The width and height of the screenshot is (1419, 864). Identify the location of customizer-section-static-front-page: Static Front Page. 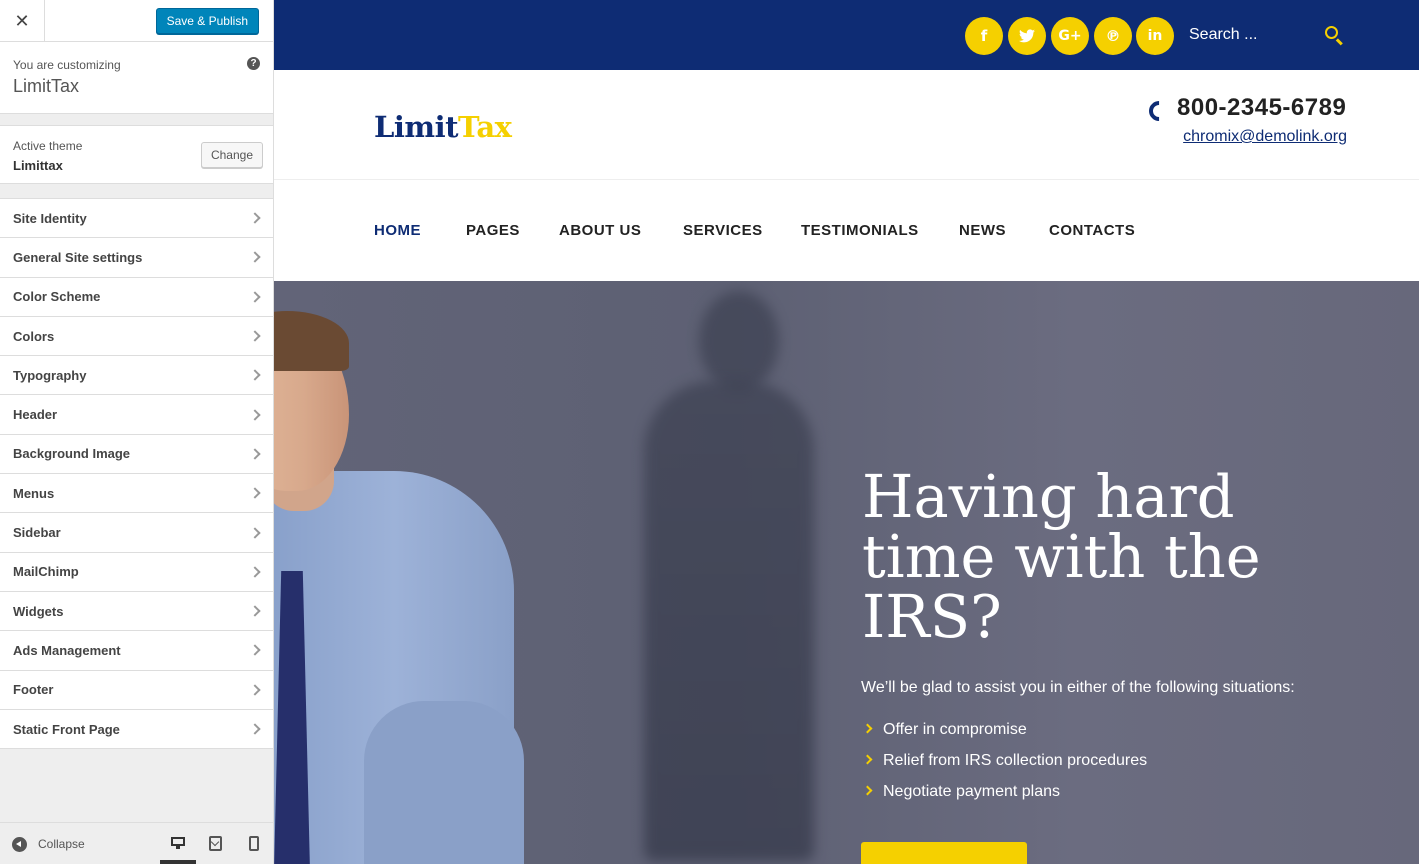
(136, 729).